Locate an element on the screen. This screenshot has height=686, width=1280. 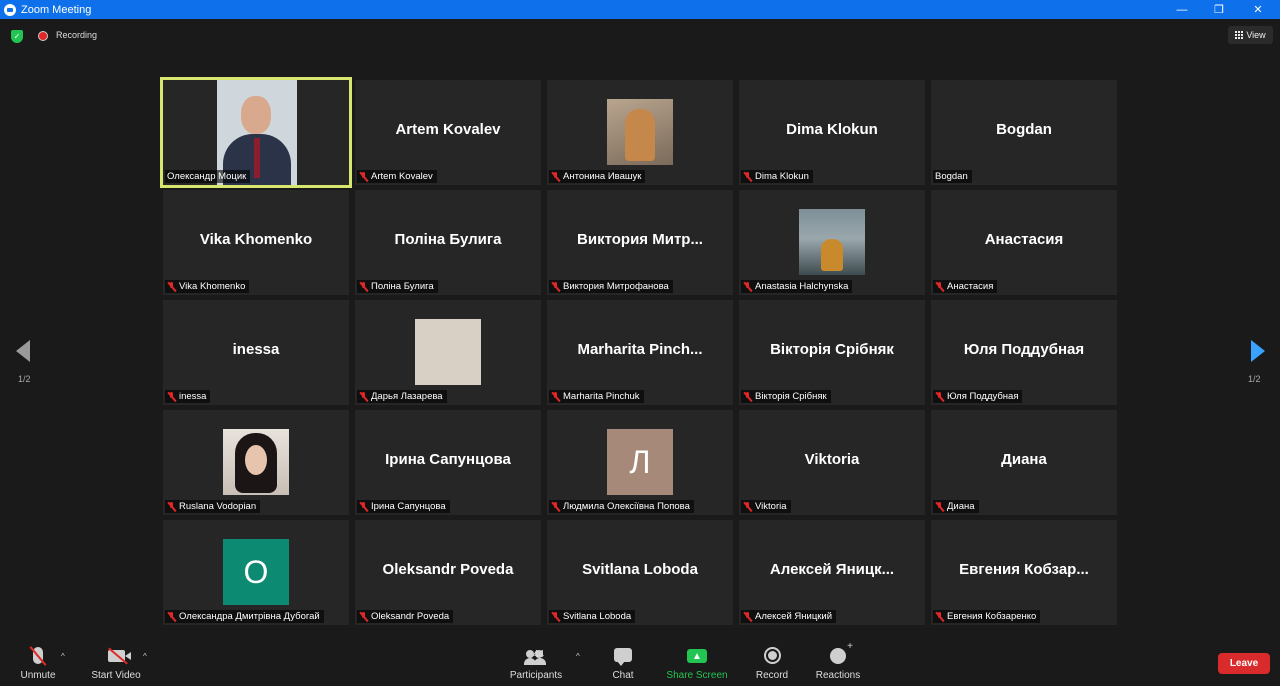
participant-name-label: Ірина Сапунцова is located at coordinates (403, 506).